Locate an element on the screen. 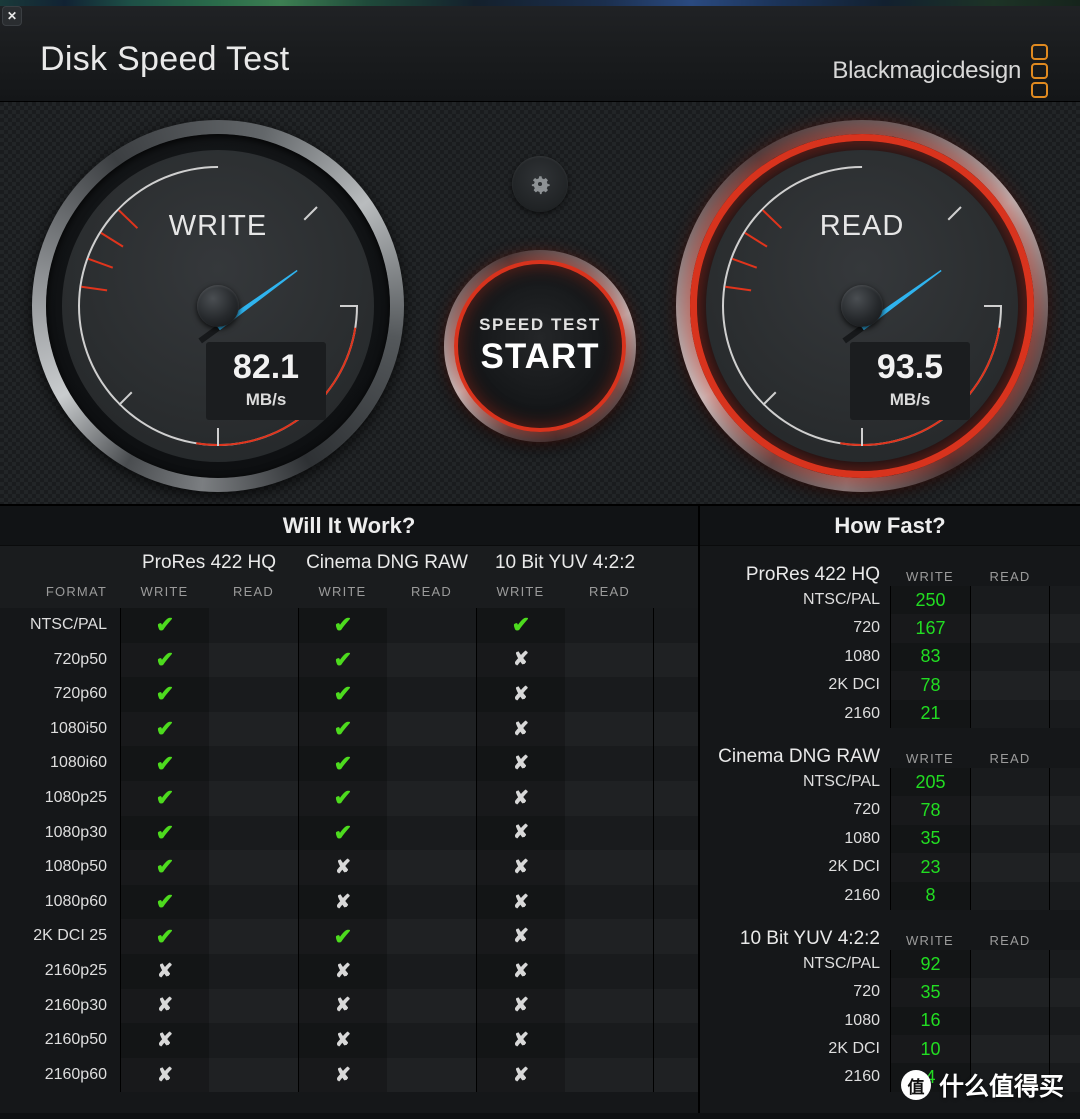  start-button-label: START is located at coordinates (540, 356).